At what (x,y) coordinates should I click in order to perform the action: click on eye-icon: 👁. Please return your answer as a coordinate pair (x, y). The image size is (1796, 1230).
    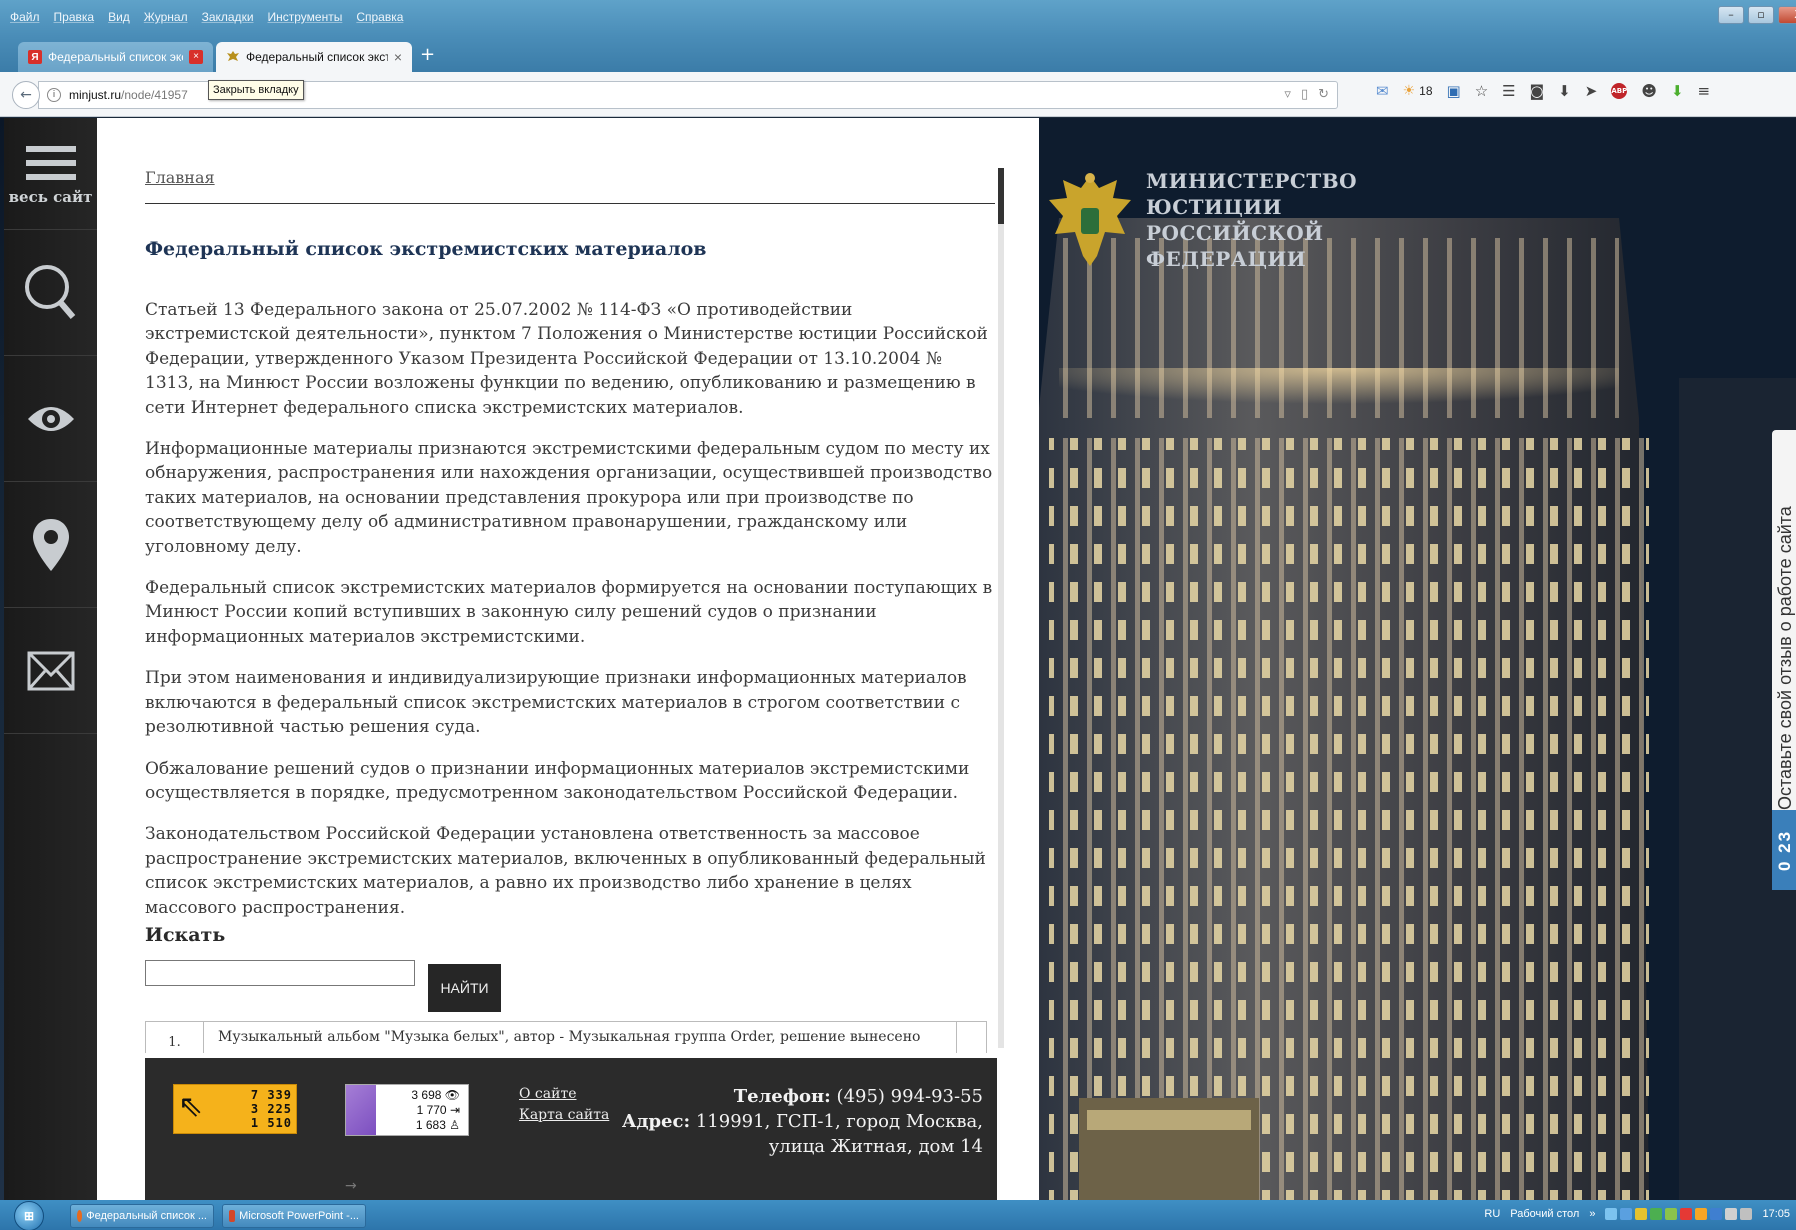
    Looking at the image, I should click on (452, 1095).